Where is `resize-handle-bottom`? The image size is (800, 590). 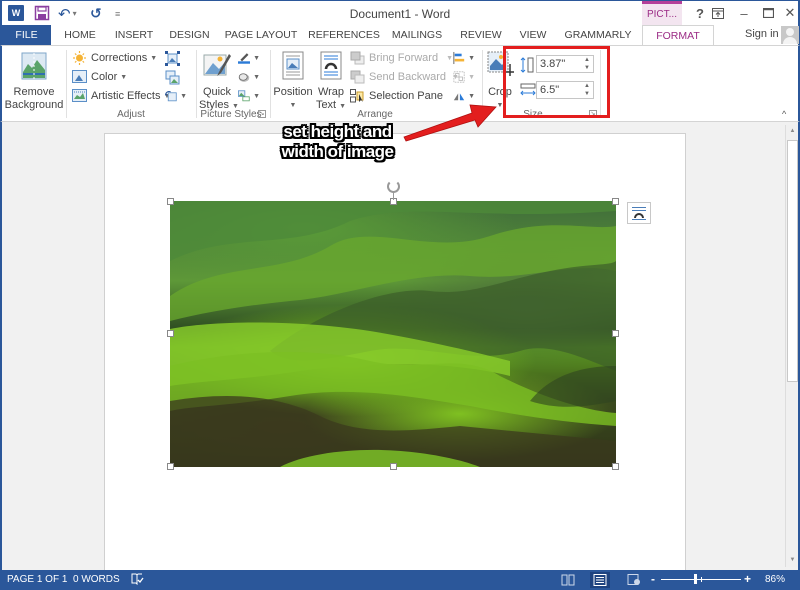 resize-handle-bottom is located at coordinates (393, 466).